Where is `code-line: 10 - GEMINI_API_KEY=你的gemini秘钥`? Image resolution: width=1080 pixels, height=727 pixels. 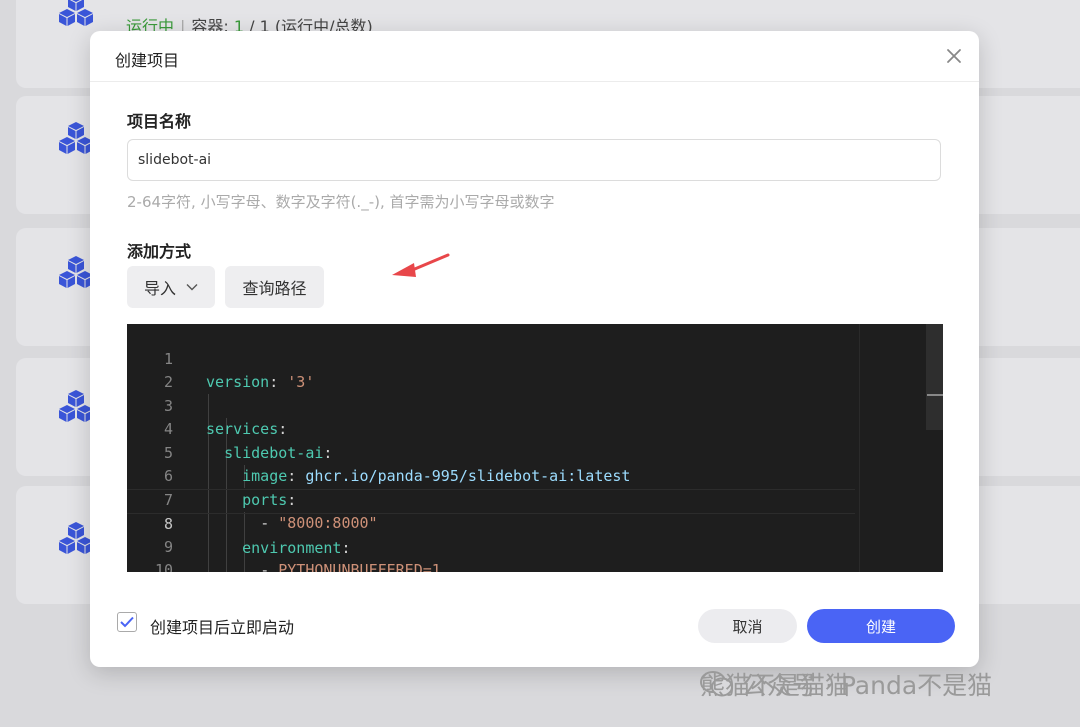
code-line: 10 - GEMINI_API_KEY=你的gemini秘钥 is located at coordinates (163, 566).